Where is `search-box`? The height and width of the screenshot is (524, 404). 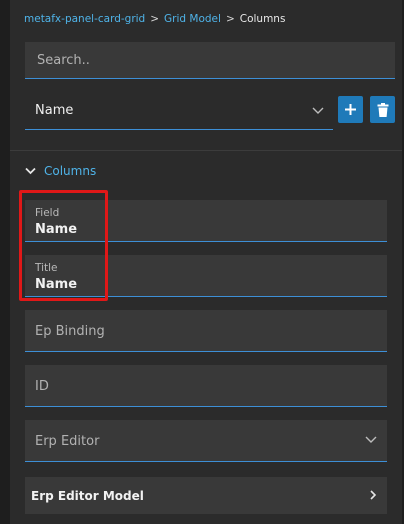
search-box is located at coordinates (210, 60).